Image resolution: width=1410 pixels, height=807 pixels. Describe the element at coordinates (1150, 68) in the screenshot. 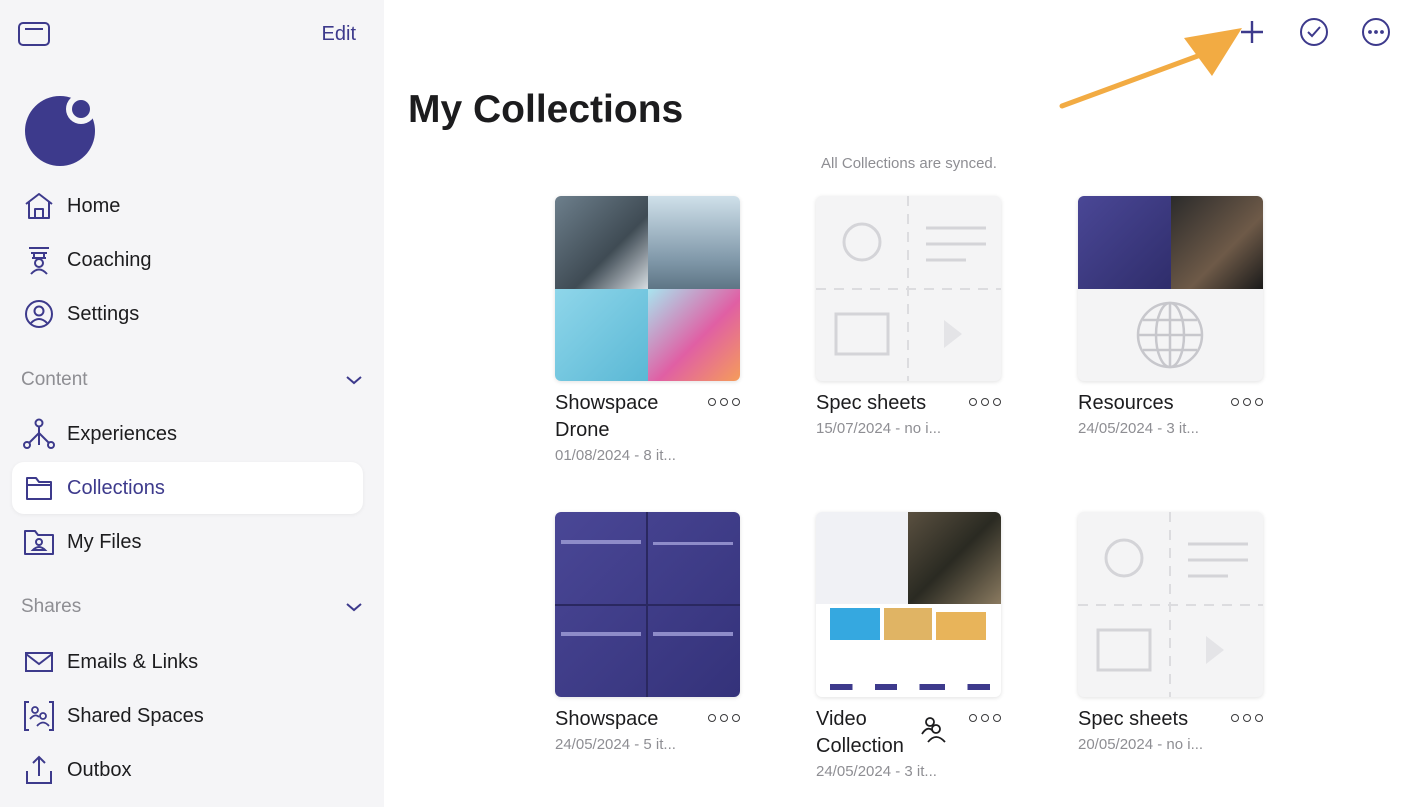

I see `annotation-arrow-icon` at that location.